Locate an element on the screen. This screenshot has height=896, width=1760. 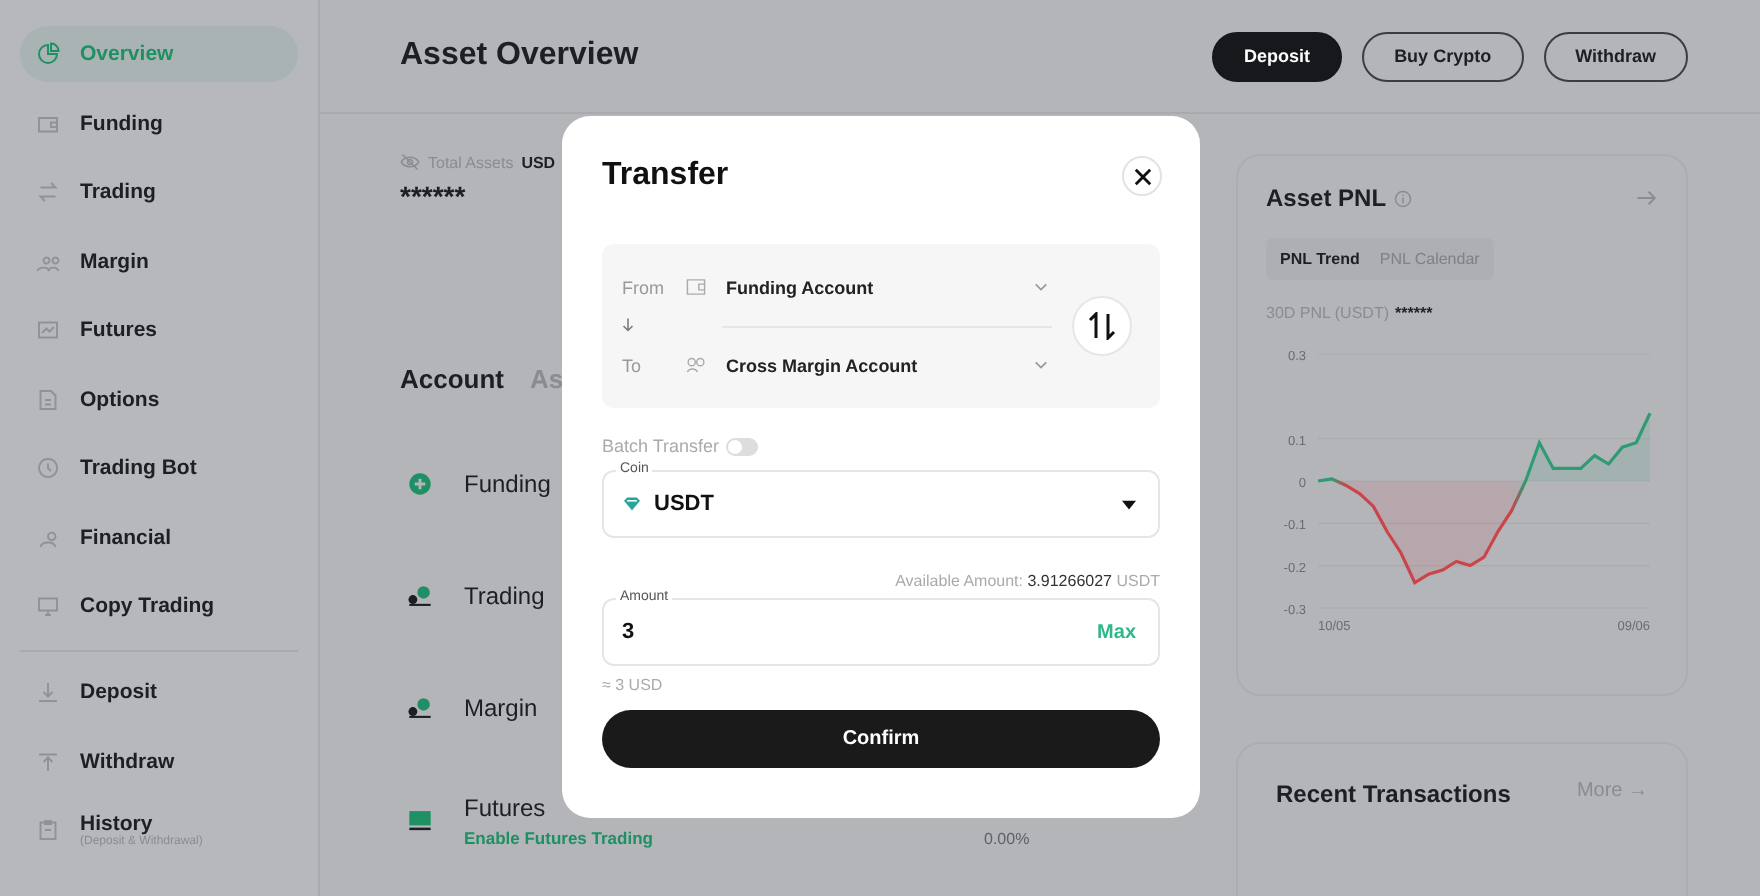
header-button: Buy Crypto is located at coordinates (1443, 56).